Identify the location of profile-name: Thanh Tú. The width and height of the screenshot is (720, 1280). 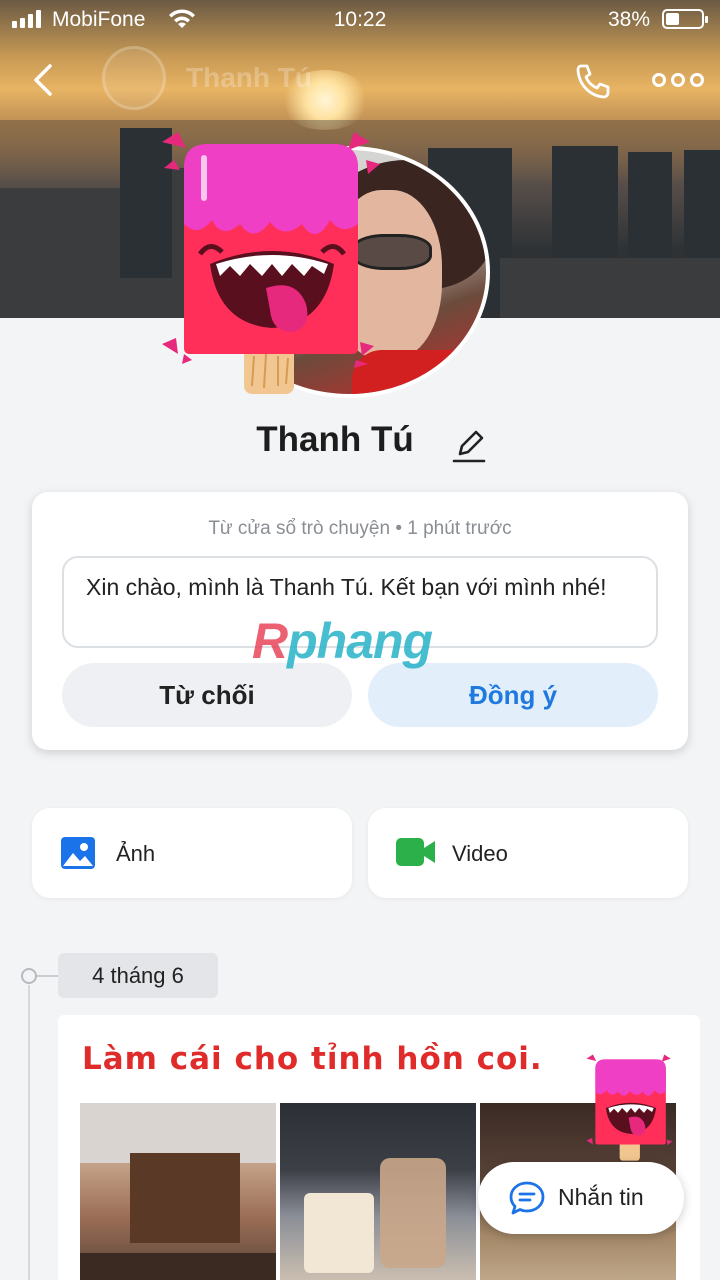
(360, 440).